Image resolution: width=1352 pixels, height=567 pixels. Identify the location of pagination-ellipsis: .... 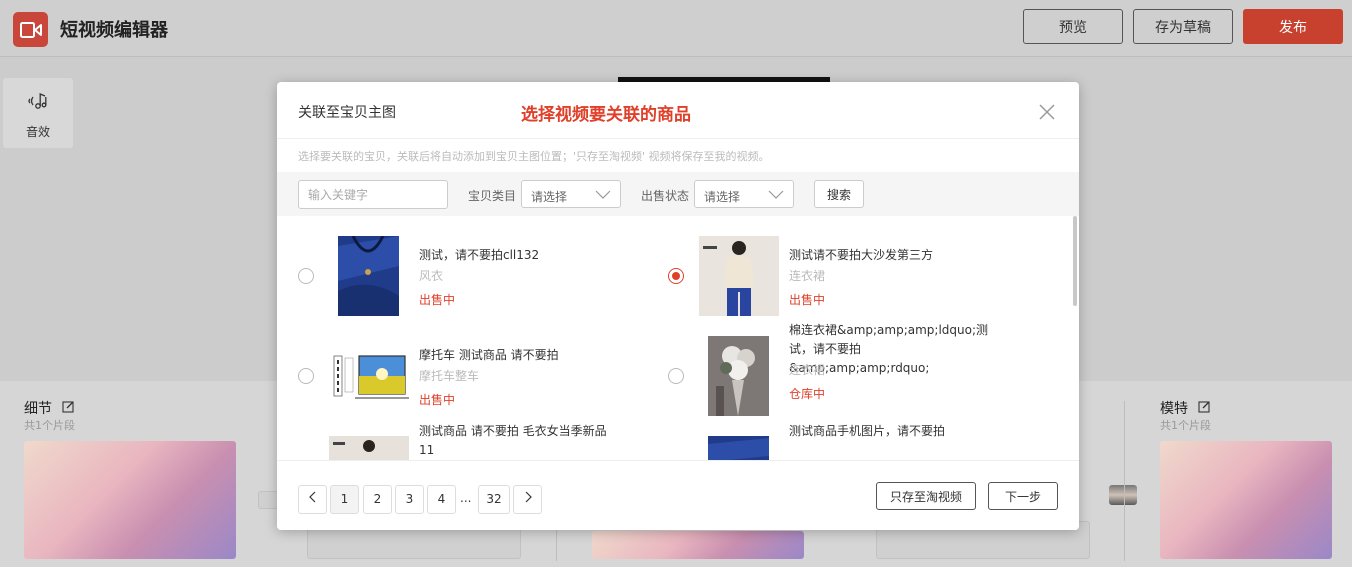
(466, 498).